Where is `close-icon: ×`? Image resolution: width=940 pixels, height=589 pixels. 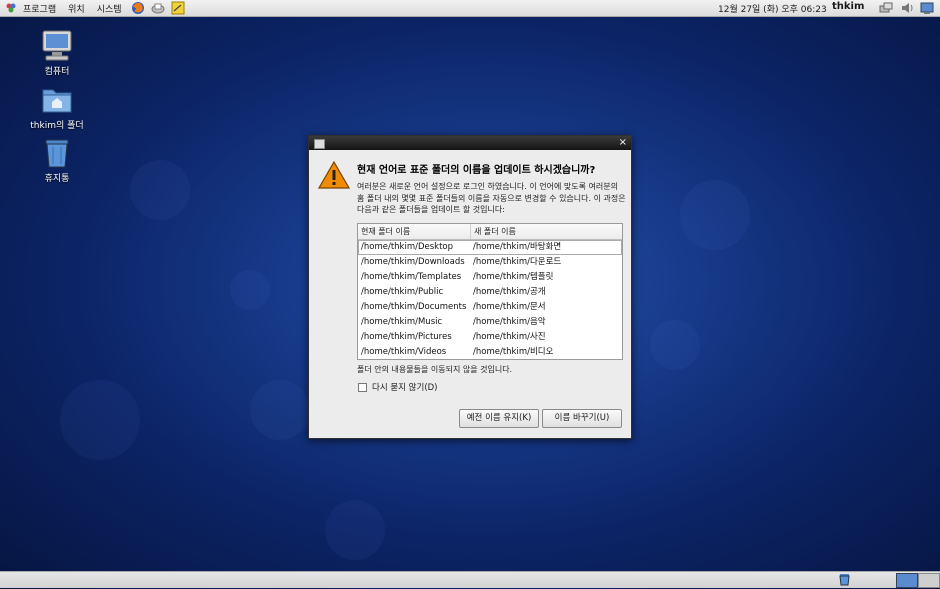 close-icon: × is located at coordinates (623, 143).